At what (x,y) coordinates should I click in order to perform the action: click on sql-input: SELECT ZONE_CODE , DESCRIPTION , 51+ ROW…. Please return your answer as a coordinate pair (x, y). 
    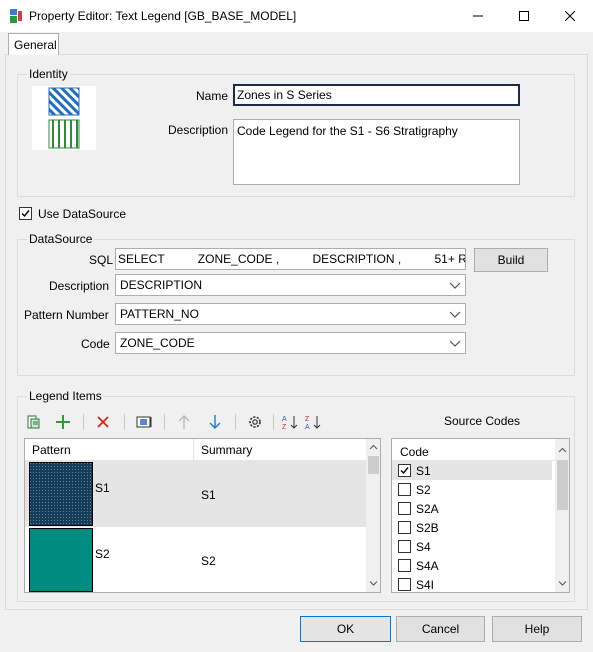
    Looking at the image, I should click on (290, 259).